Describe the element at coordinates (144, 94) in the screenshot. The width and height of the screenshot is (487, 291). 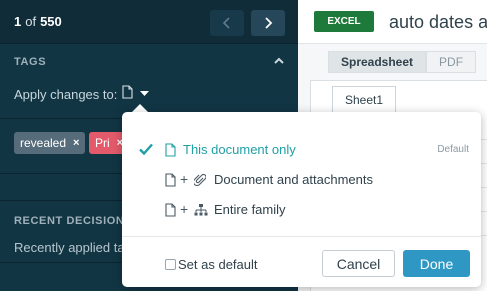
I see `caret-down-icon` at that location.